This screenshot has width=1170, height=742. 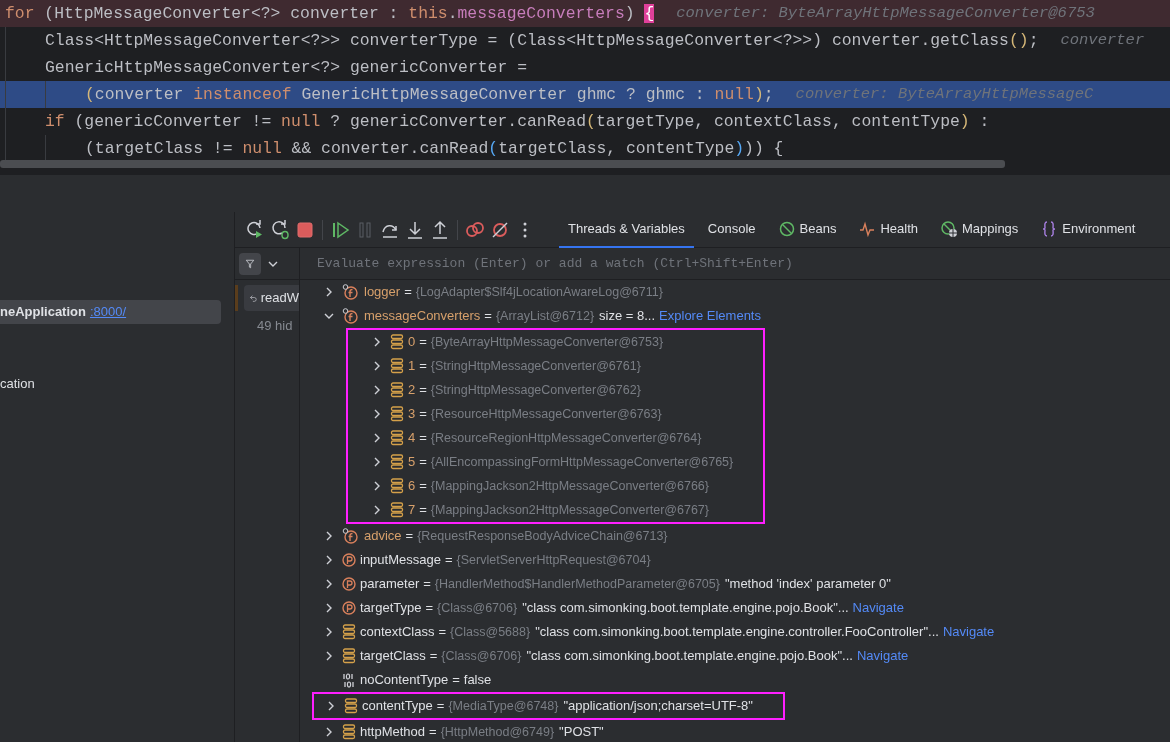 What do you see at coordinates (404, 680) in the screenshot?
I see `variable-name: noContentType` at bounding box center [404, 680].